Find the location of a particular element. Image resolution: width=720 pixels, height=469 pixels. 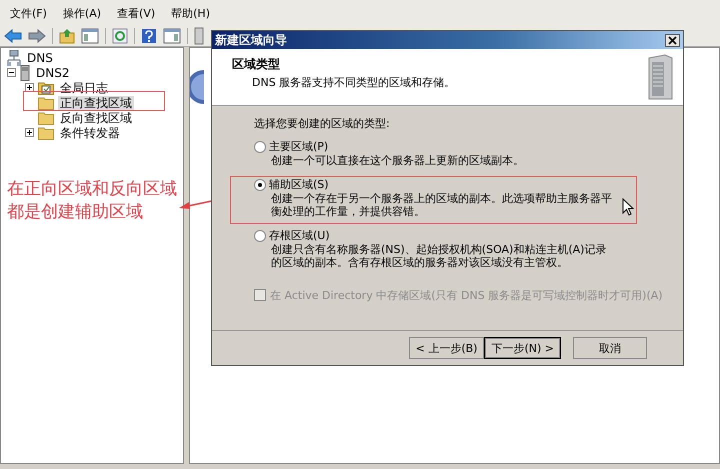

close-icon is located at coordinates (672, 40).